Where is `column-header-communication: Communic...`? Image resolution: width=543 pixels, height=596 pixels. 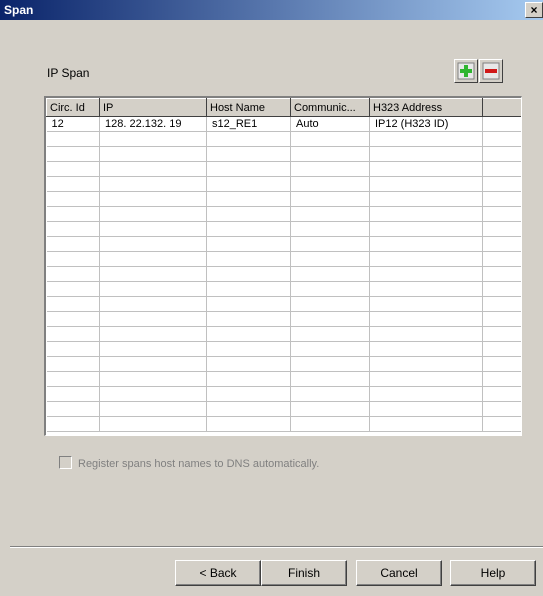
column-header-communication: Communic... is located at coordinates (330, 107).